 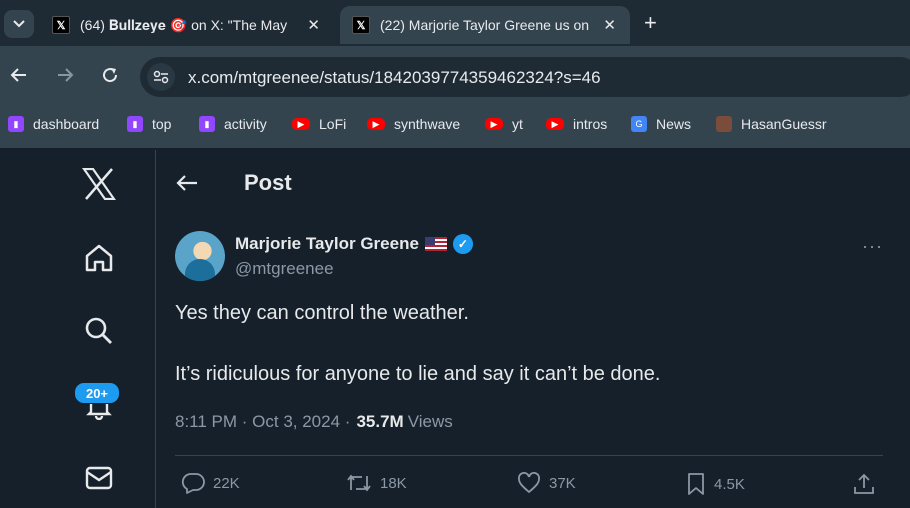 I want to click on bookmark-top: ▮ top, so click(x=149, y=124).